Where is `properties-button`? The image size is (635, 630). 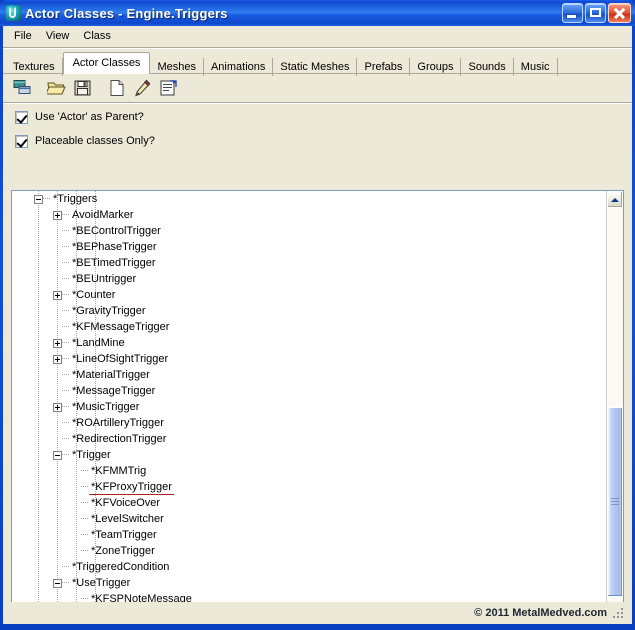 properties-button is located at coordinates (169, 88).